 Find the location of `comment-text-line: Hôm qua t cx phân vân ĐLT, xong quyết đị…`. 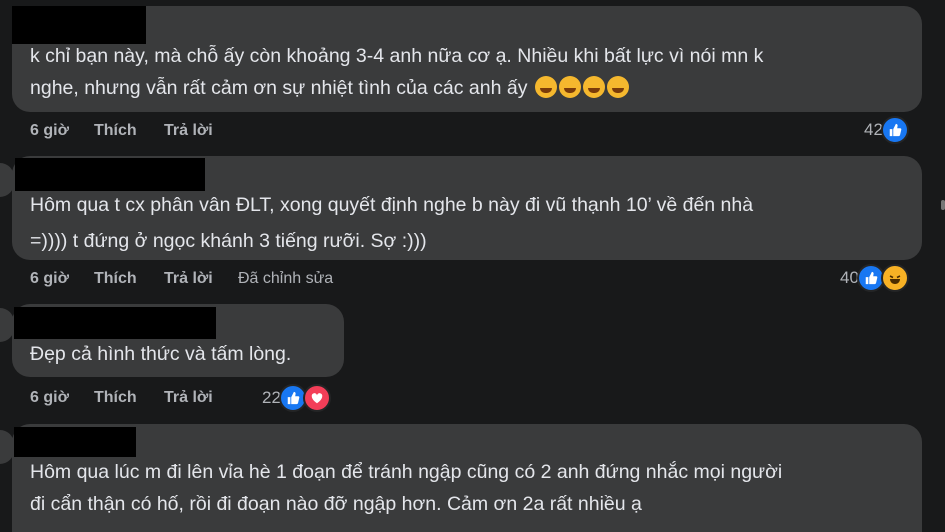

comment-text-line: Hôm qua t cx phân vân ĐLT, xong quyết đị… is located at coordinates (392, 205).